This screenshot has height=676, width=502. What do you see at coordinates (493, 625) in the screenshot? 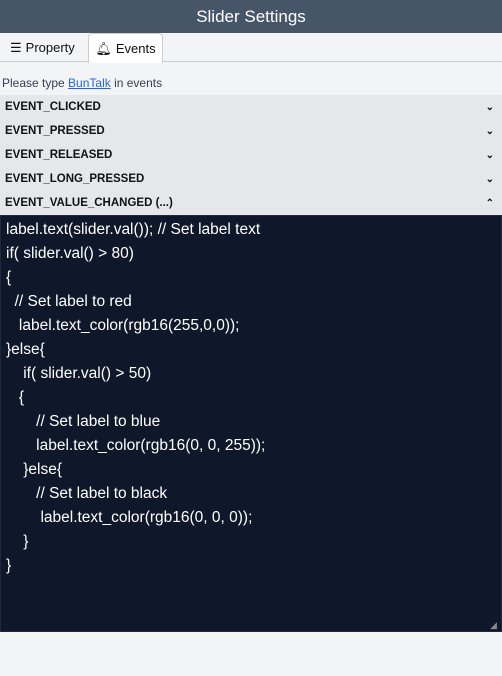
I see `resize-handle-icon: ◢` at bounding box center [493, 625].